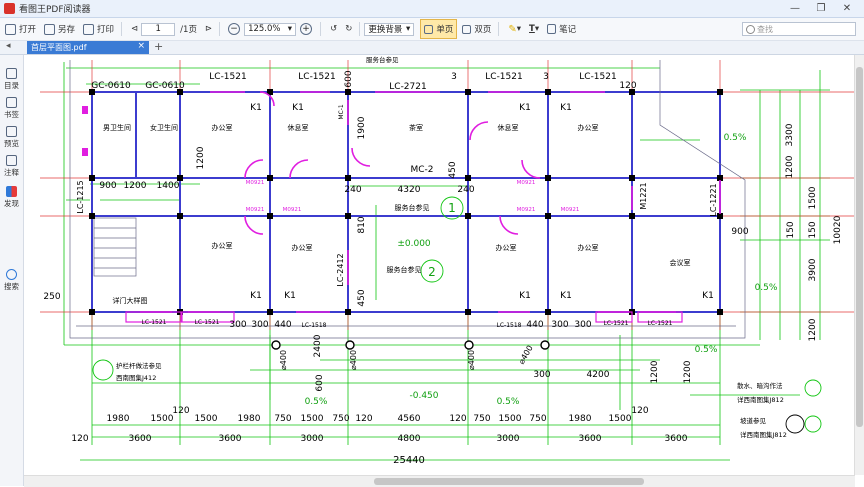  What do you see at coordinates (312, 439) in the screenshot?
I see `dimension-text: 3000` at bounding box center [312, 439].